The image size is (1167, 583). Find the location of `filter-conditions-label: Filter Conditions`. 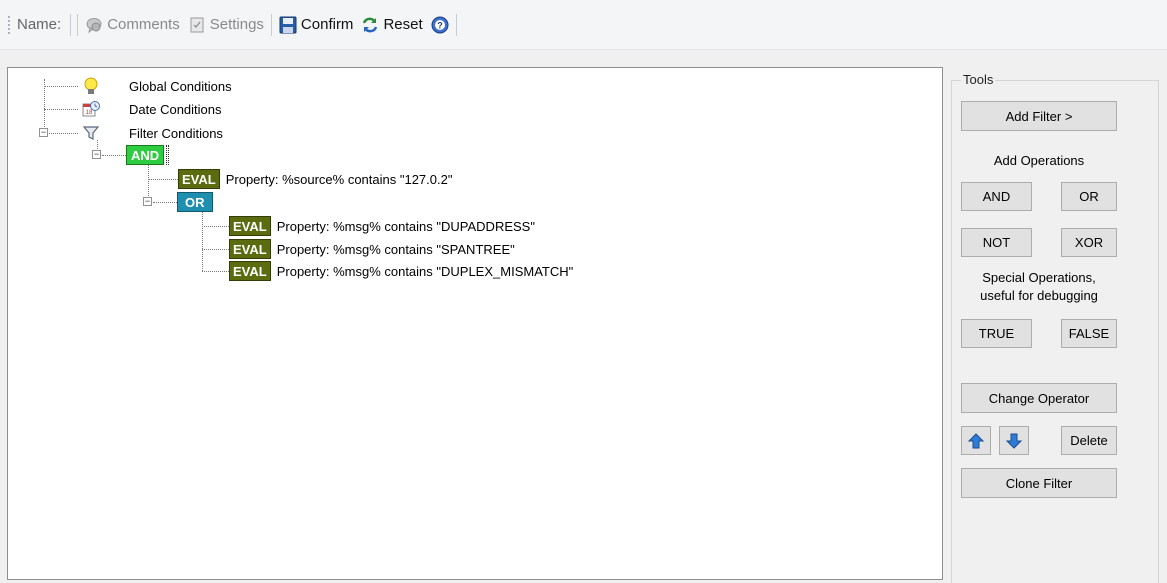

filter-conditions-label: Filter Conditions is located at coordinates (176, 133).